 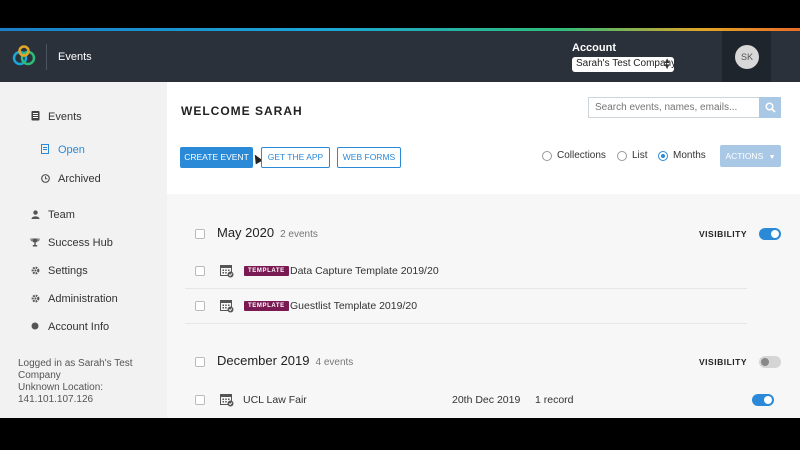 I want to click on month-group-header: December 2019 4 events VISIBILITY, so click(x=483, y=362).